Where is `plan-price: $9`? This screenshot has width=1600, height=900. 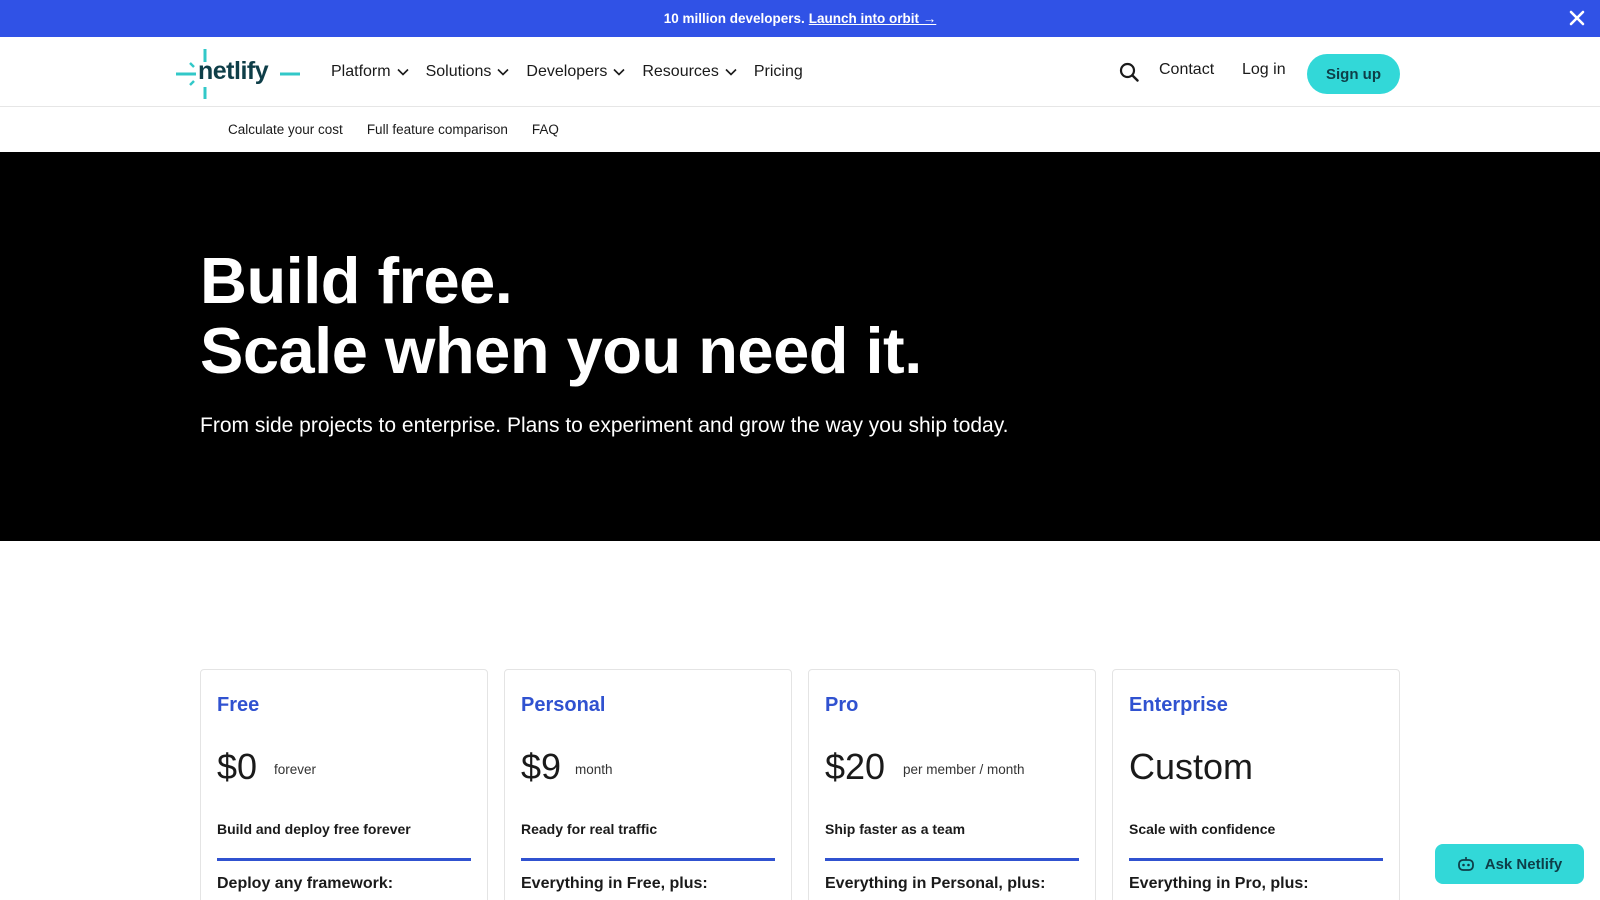 plan-price: $9 is located at coordinates (541, 766).